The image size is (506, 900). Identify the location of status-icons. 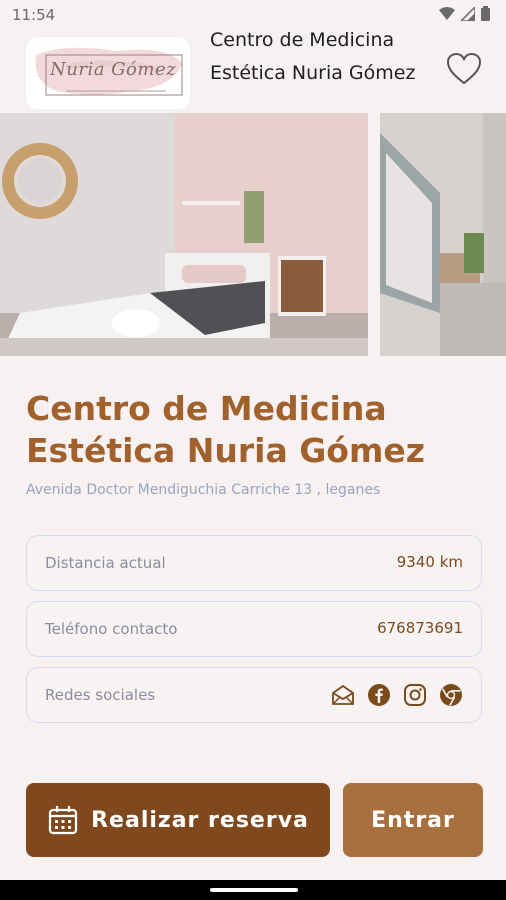
(464, 13).